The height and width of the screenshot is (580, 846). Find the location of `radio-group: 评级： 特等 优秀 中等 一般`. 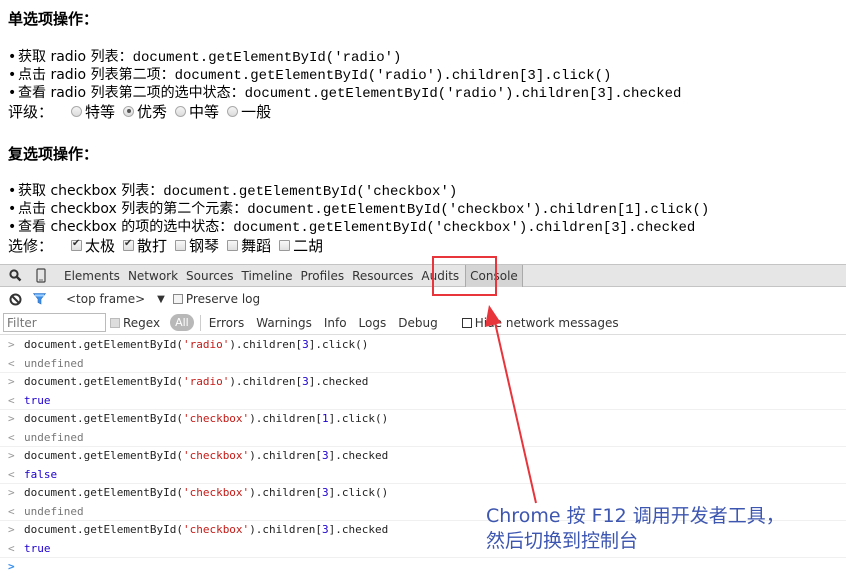

radio-group: 评级： 特等 优秀 中等 一般 is located at coordinates (143, 111).